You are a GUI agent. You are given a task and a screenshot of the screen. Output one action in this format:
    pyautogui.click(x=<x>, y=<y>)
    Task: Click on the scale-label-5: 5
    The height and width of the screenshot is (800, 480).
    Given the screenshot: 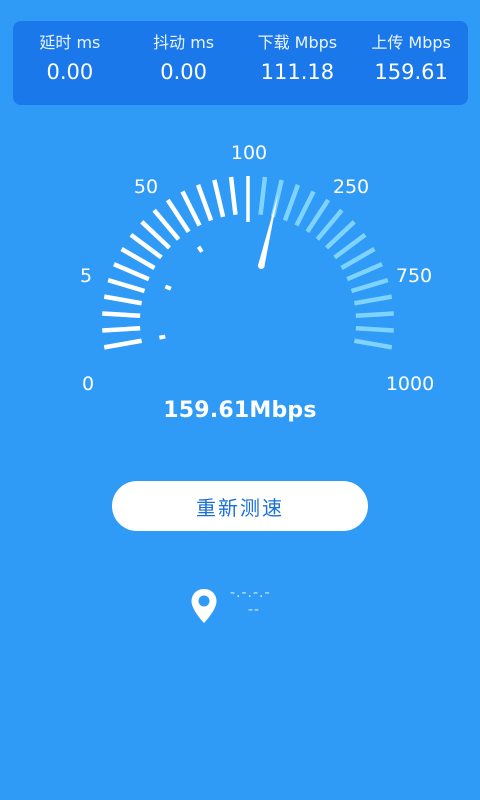 What is the action you would take?
    pyautogui.click(x=86, y=276)
    